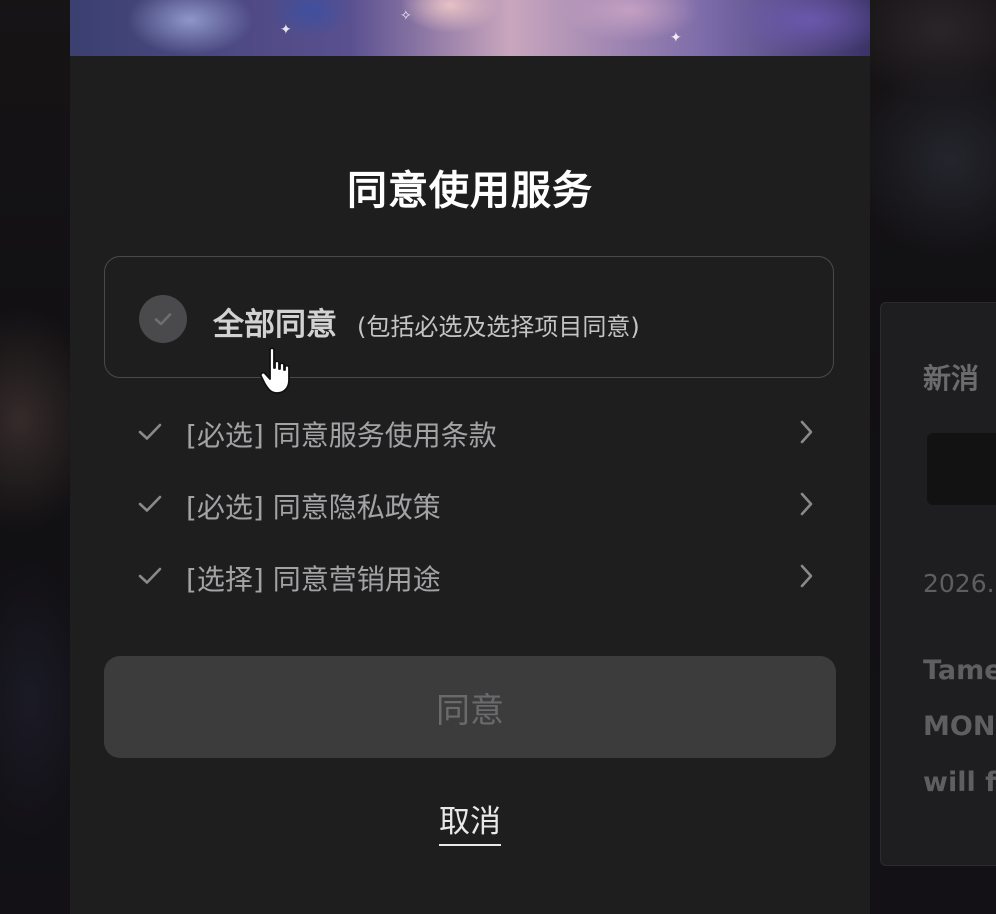 Image resolution: width=996 pixels, height=914 pixels. Describe the element at coordinates (479, 576) in the screenshot. I see `term-item-marketing: [选择] 同意营销用途` at that location.